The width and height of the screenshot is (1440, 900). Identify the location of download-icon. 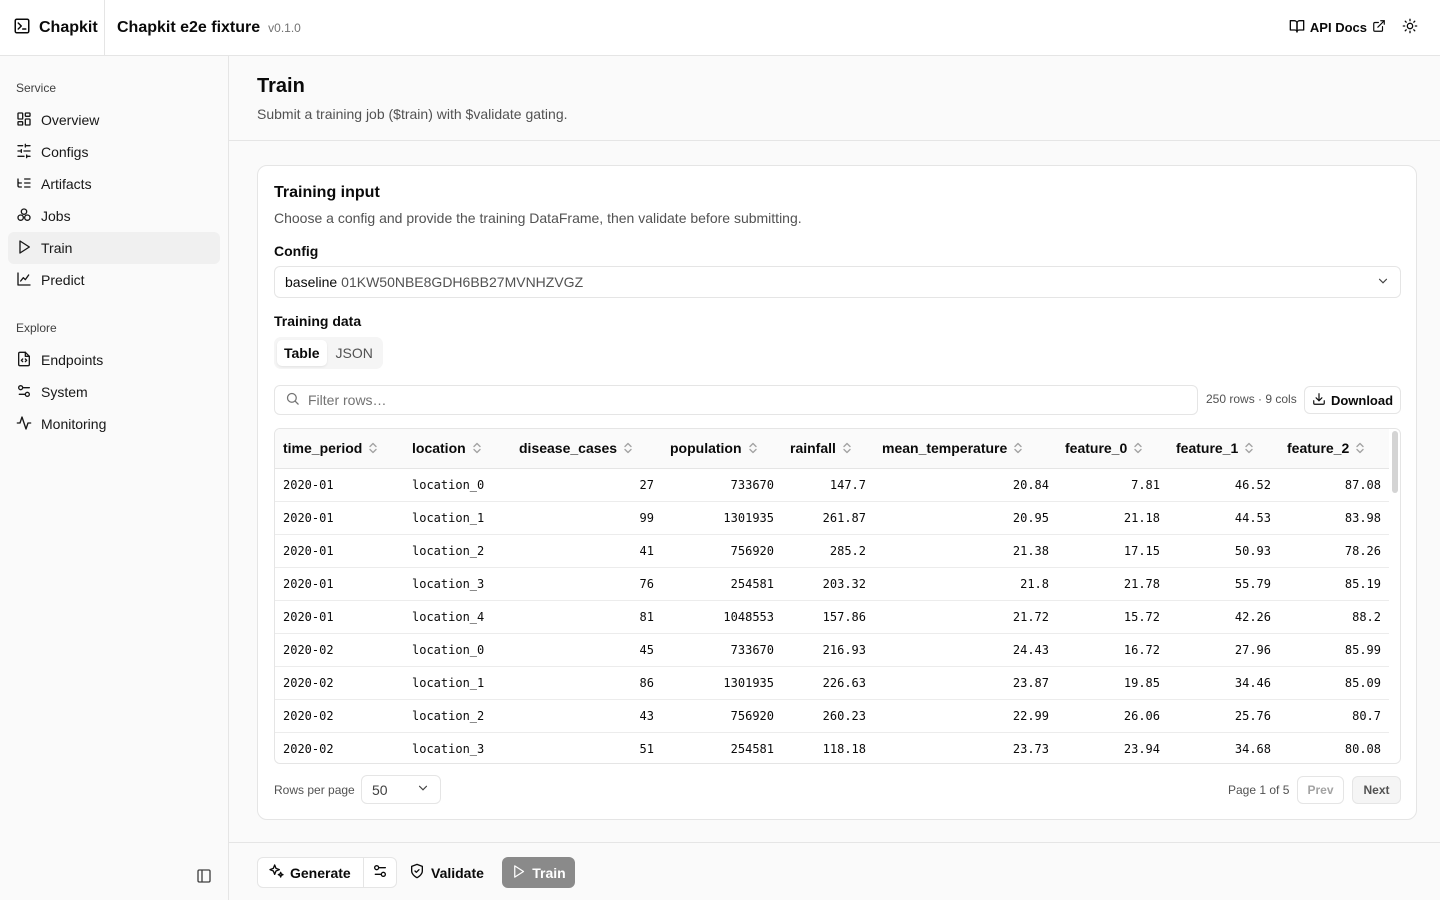
(1319, 400).